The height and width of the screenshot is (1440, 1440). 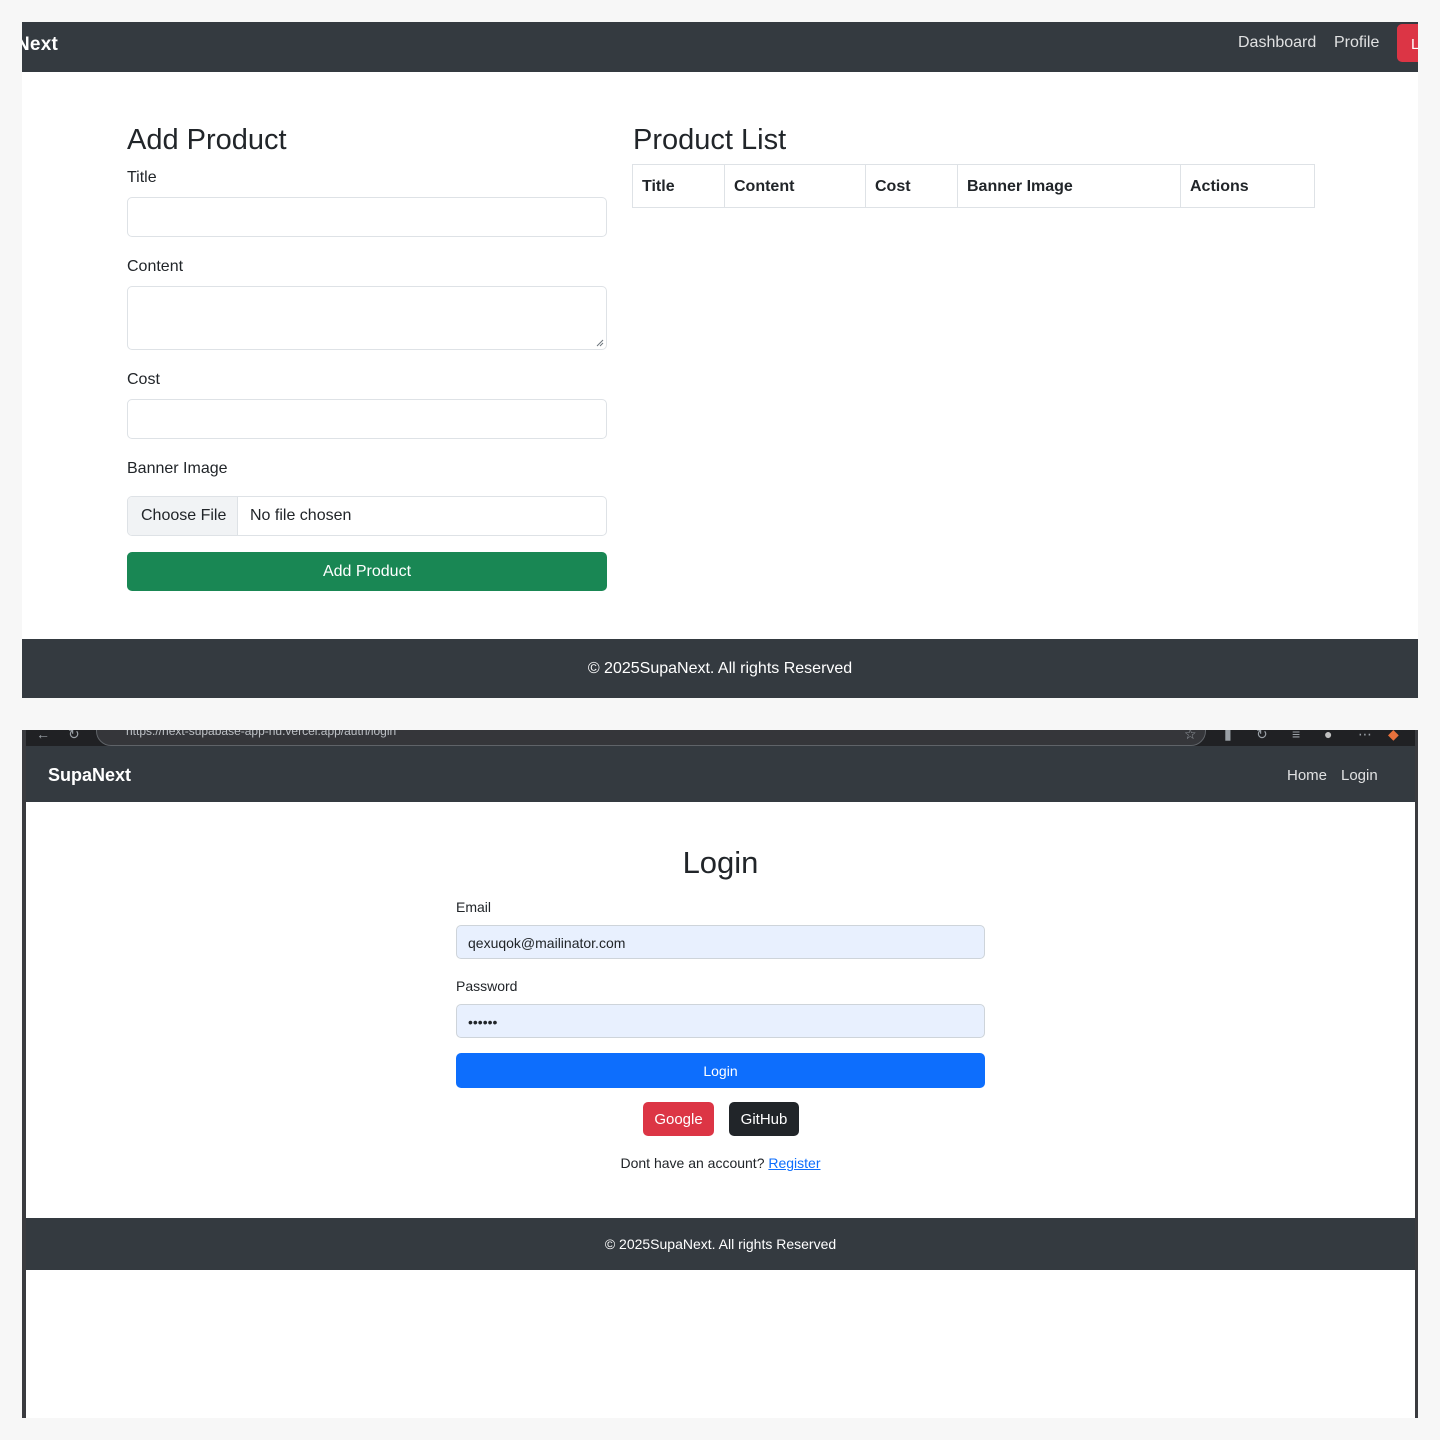 What do you see at coordinates (1393, 736) in the screenshot?
I see `copilot-icon: ◆` at bounding box center [1393, 736].